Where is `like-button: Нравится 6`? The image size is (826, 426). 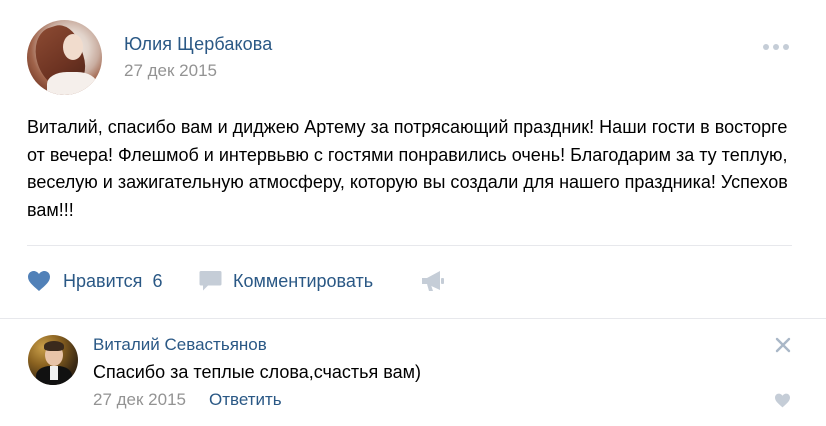 like-button: Нравится 6 is located at coordinates (94, 281).